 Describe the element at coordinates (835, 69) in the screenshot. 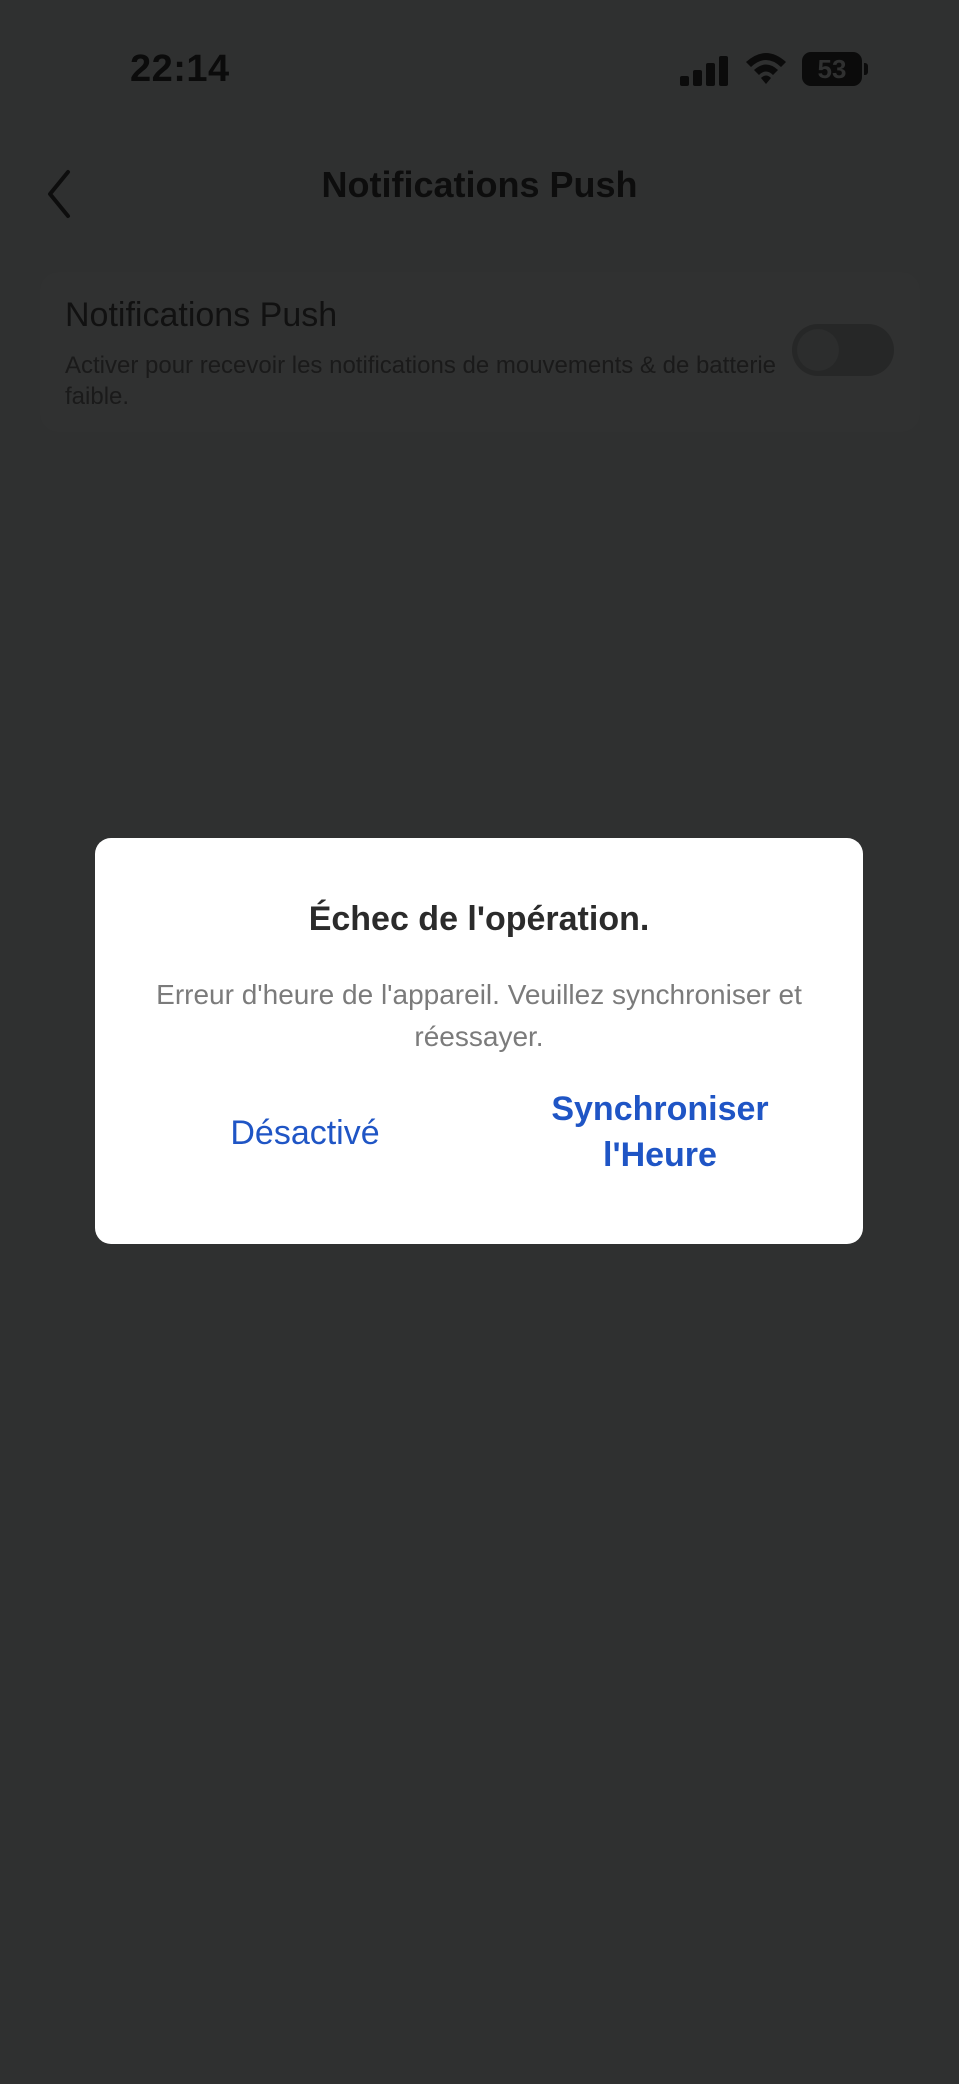

I see `battery-icon: 53` at that location.